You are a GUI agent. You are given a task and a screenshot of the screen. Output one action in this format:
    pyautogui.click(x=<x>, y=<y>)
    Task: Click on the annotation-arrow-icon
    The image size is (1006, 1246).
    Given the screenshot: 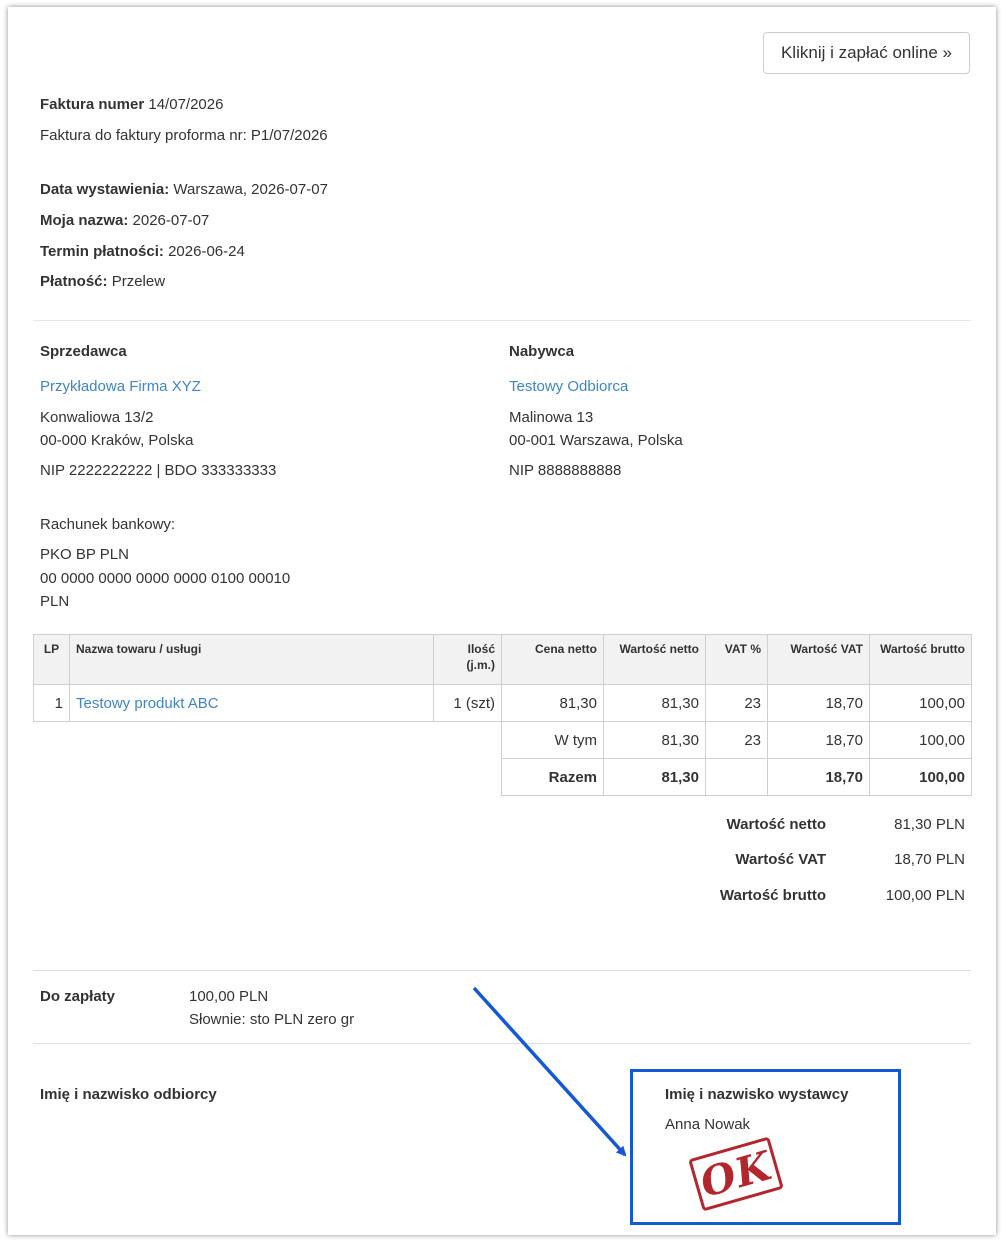 What is the action you would take?
    pyautogui.click(x=549, y=1071)
    